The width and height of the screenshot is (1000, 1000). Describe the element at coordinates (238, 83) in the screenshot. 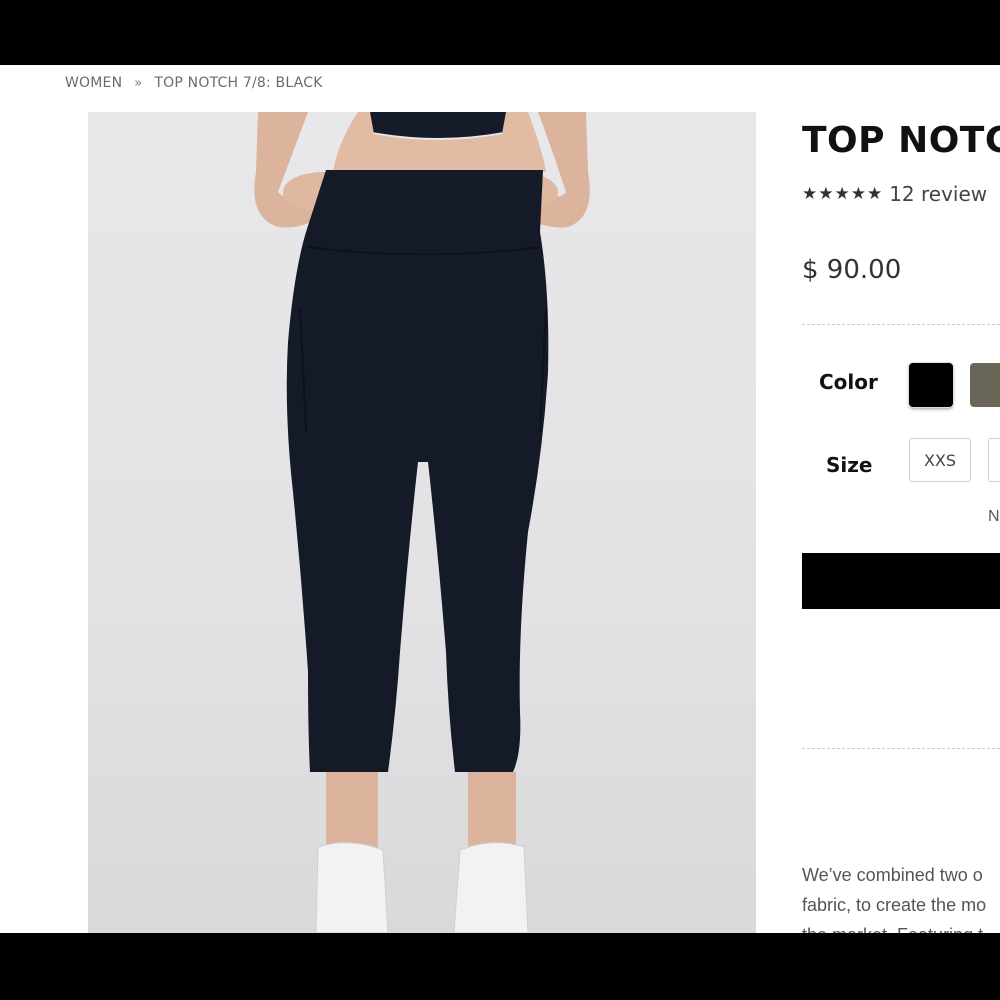

I see `breadcrumb-current: TOP NOTCH 7/8: BLACK` at that location.